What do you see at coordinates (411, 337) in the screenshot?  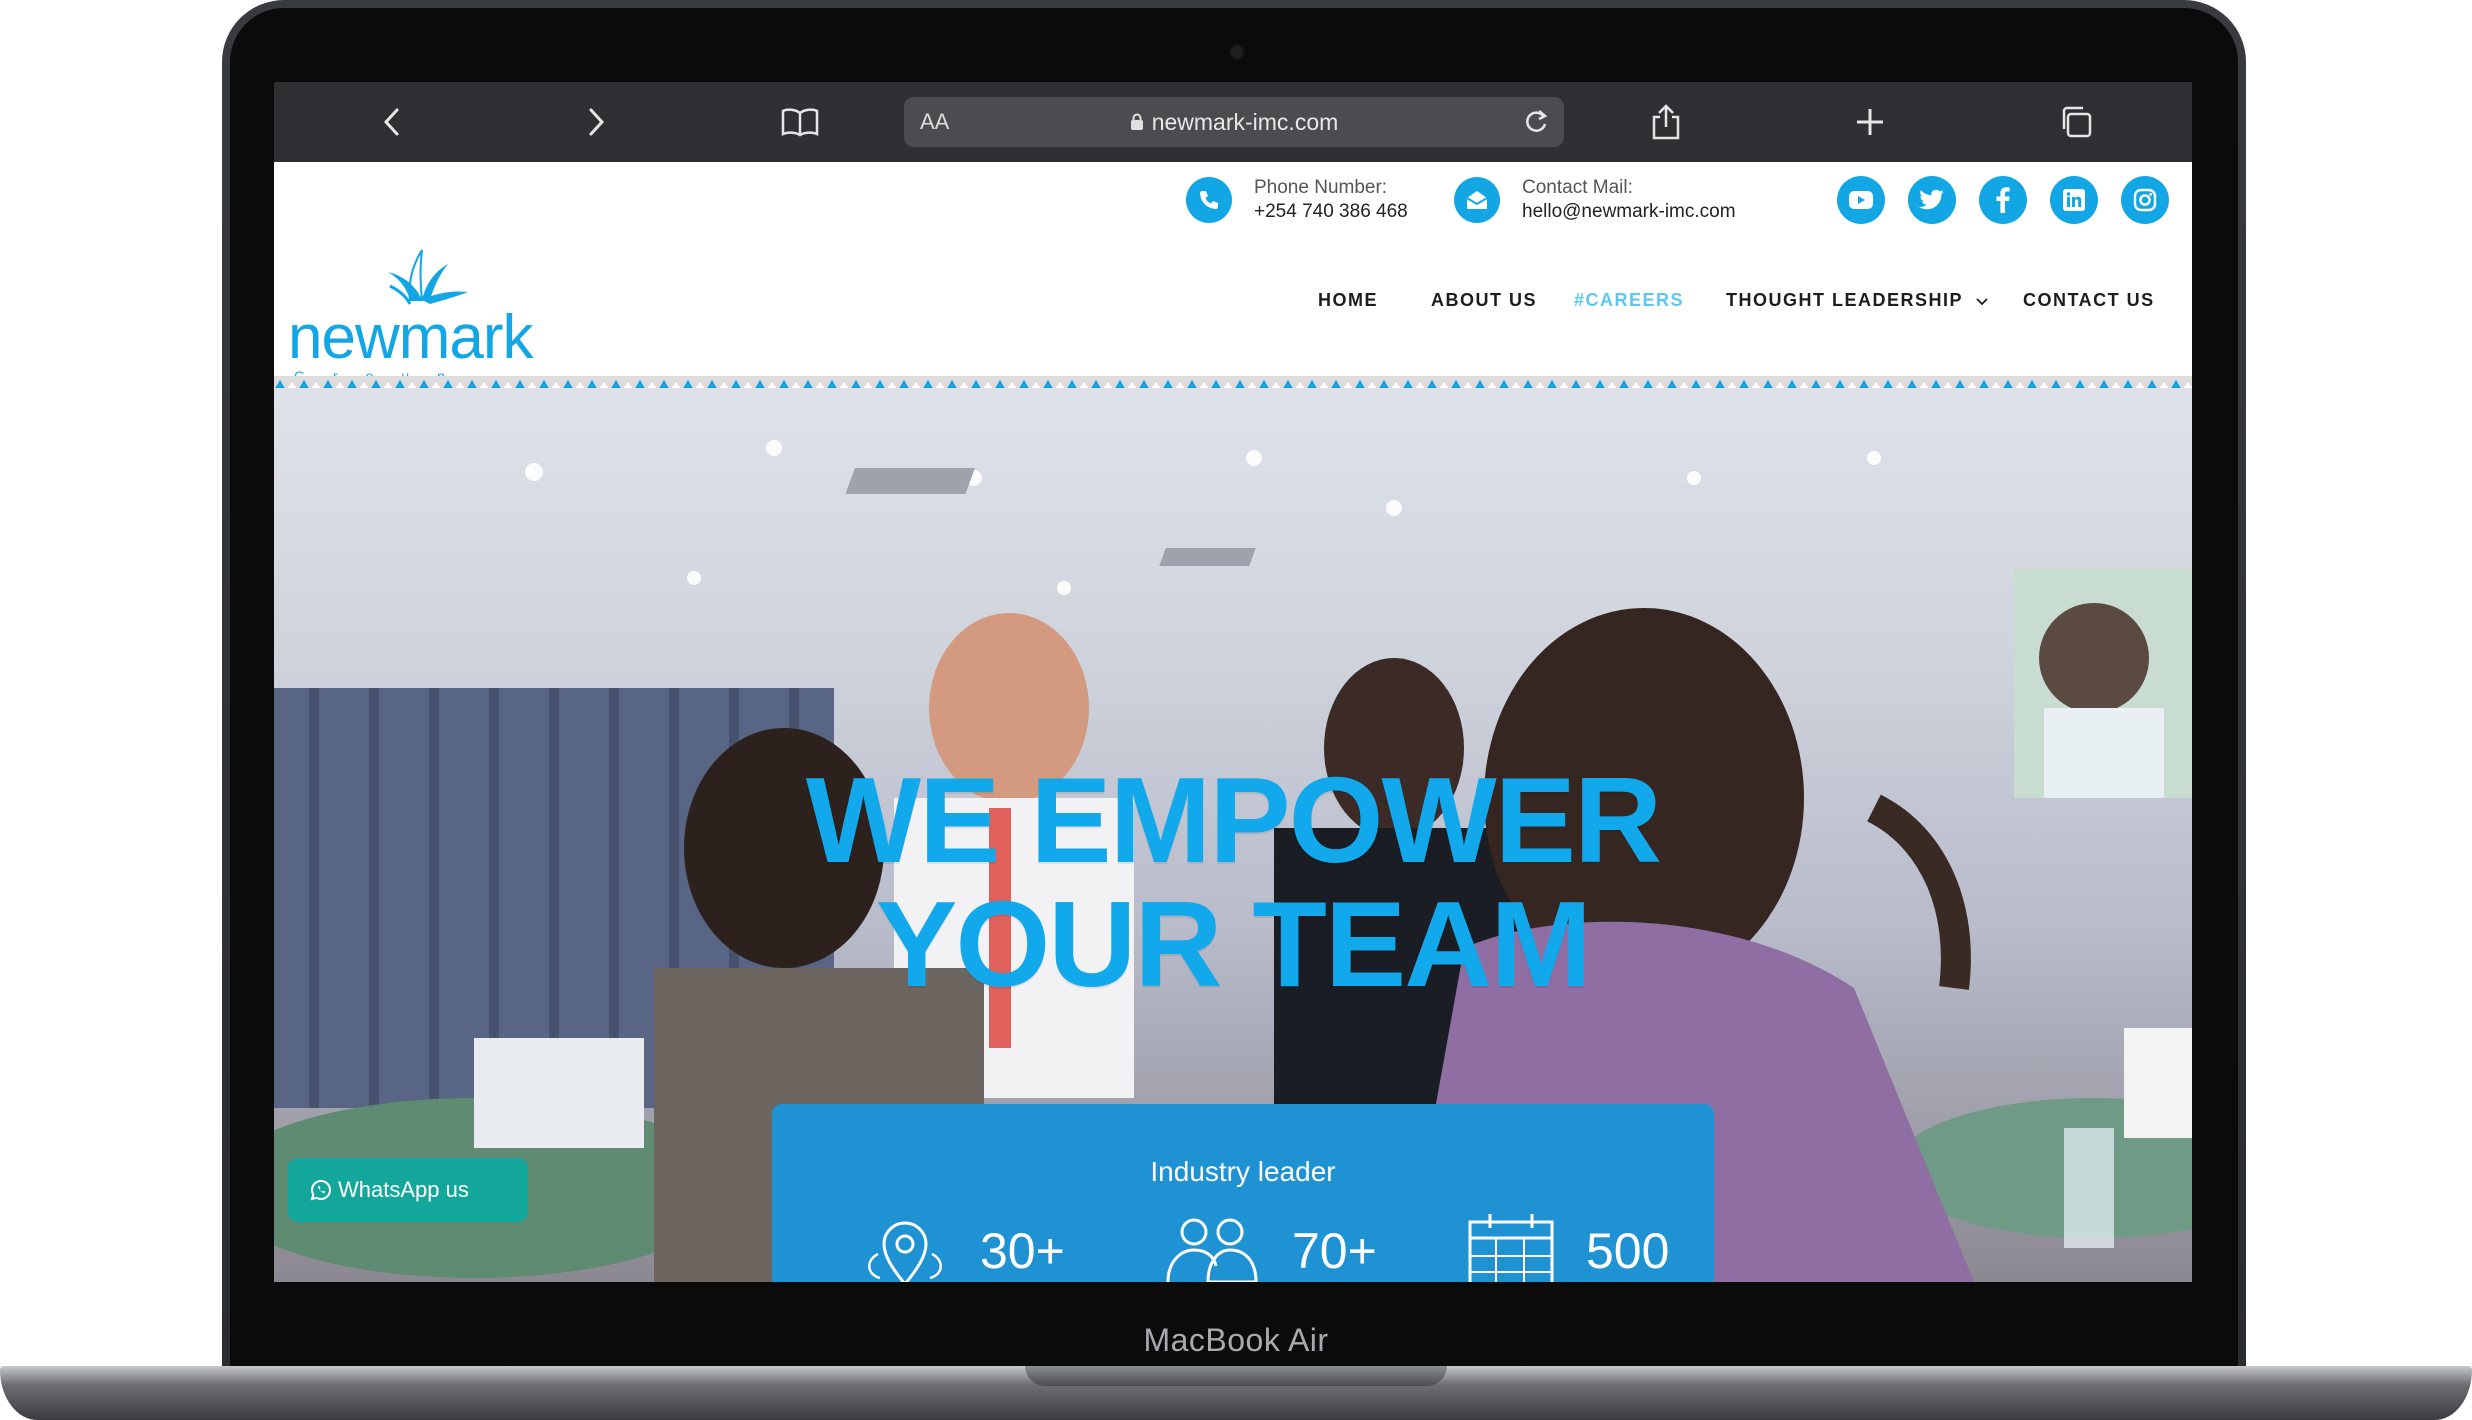 I see `logo-wordmark: newmark` at bounding box center [411, 337].